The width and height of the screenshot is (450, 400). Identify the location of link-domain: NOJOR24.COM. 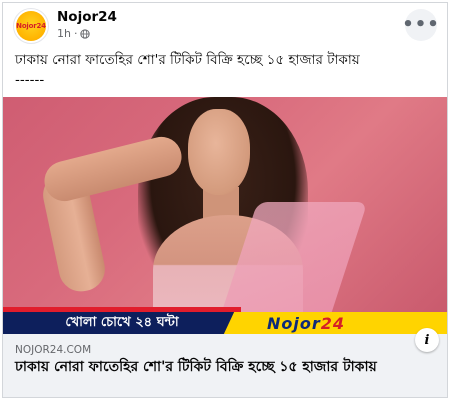
(53, 350).